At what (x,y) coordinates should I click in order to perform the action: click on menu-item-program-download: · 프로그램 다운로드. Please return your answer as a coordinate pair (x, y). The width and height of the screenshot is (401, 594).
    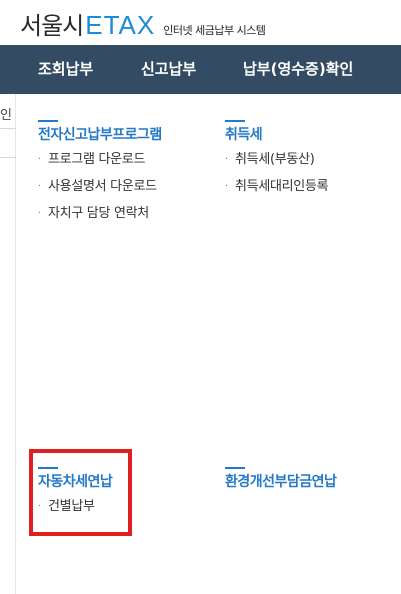
    Looking at the image, I should click on (97, 163).